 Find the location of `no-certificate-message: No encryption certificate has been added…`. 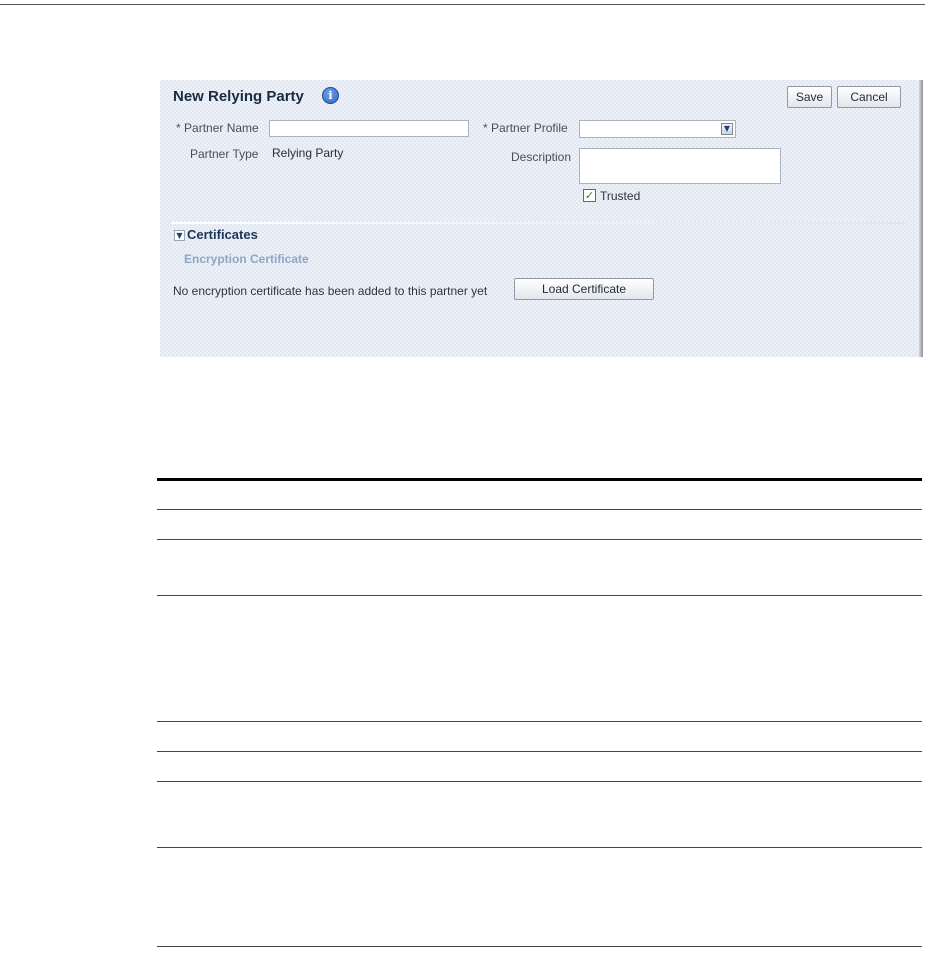

no-certificate-message: No encryption certificate has been added… is located at coordinates (330, 291).